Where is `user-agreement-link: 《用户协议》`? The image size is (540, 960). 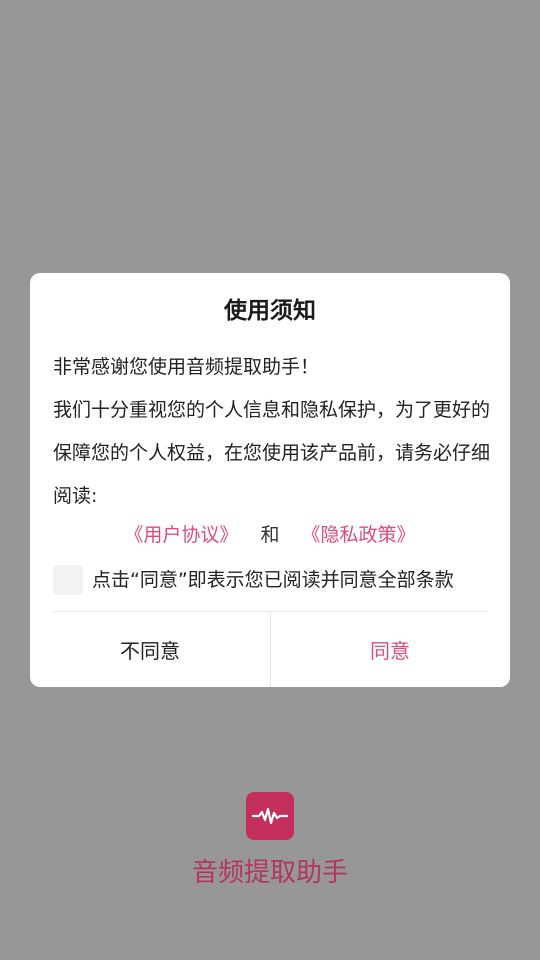
user-agreement-link: 《用户协议》 is located at coordinates (181, 535).